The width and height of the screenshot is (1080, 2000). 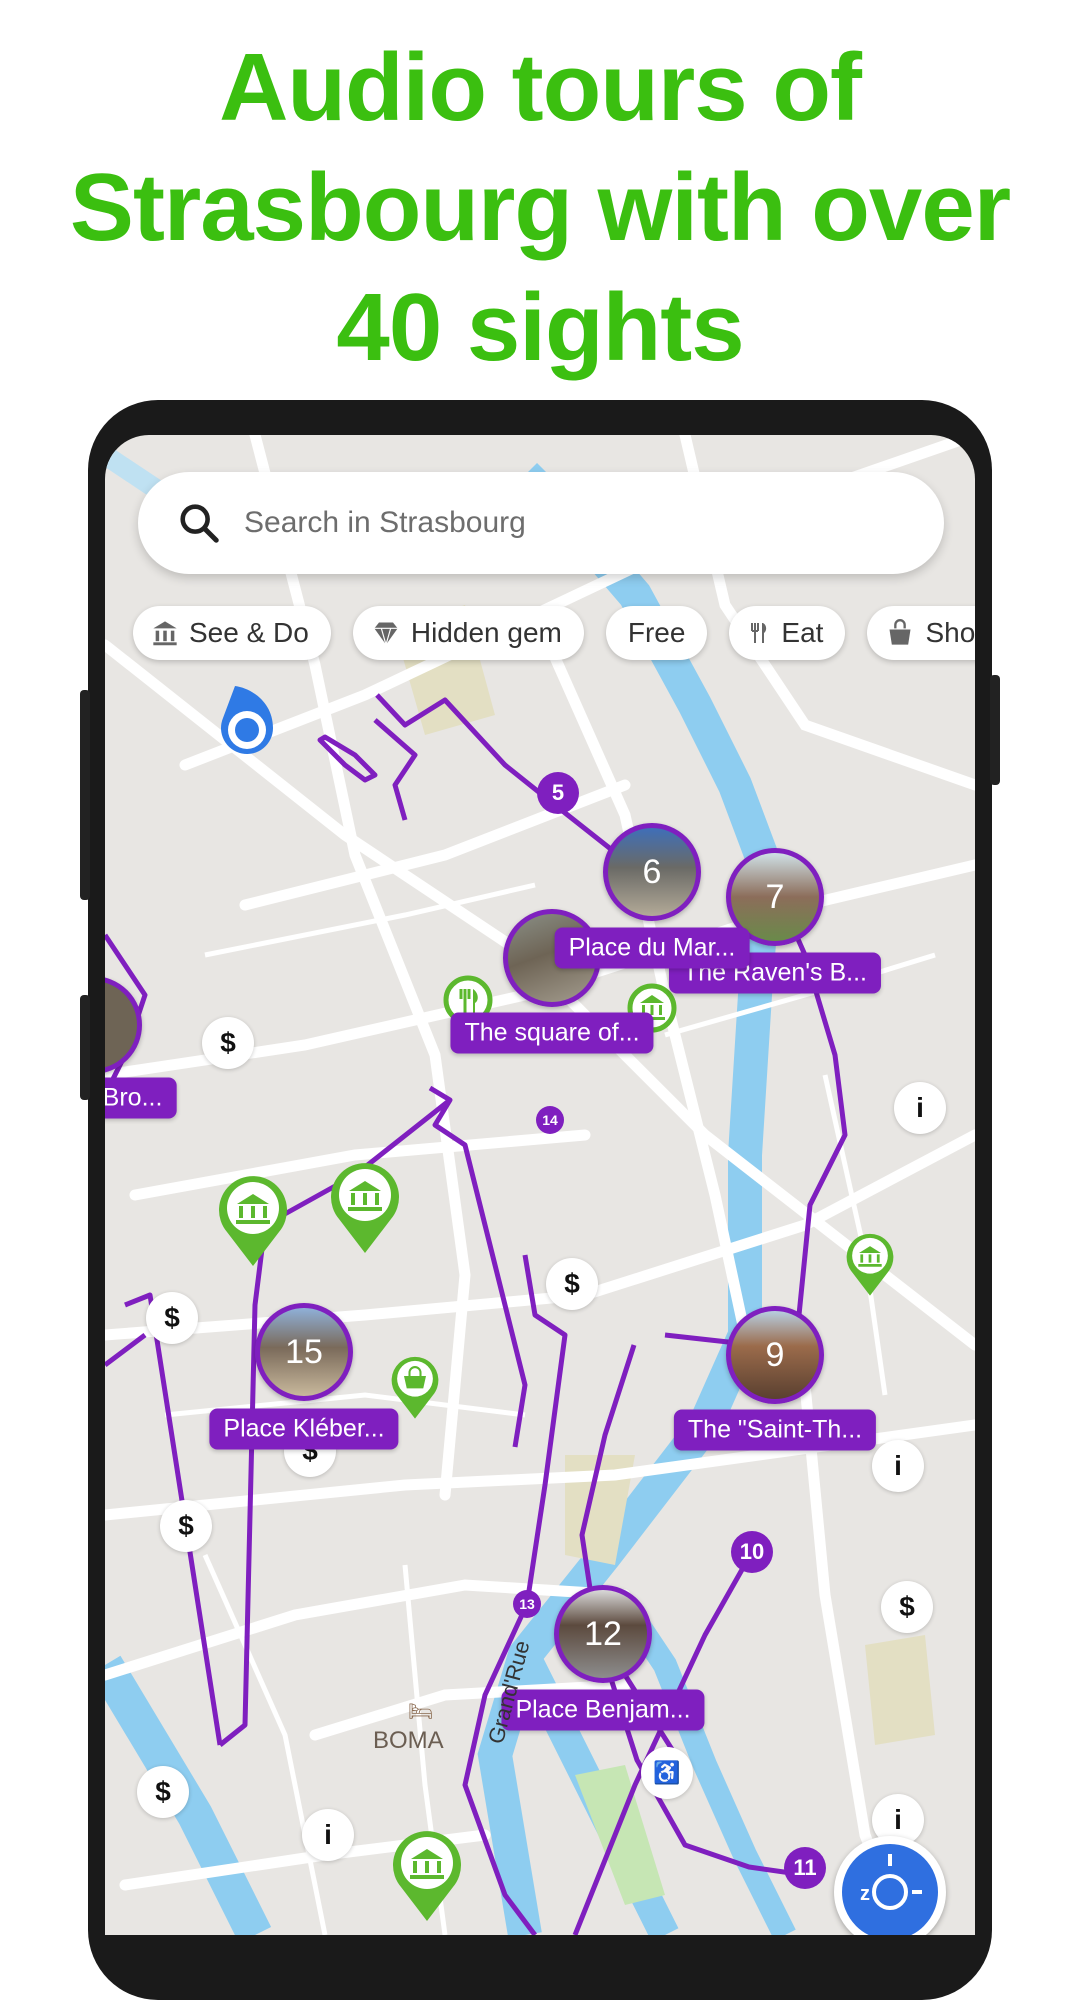 What do you see at coordinates (950, 632) in the screenshot?
I see `chip-label: Shop` at bounding box center [950, 632].